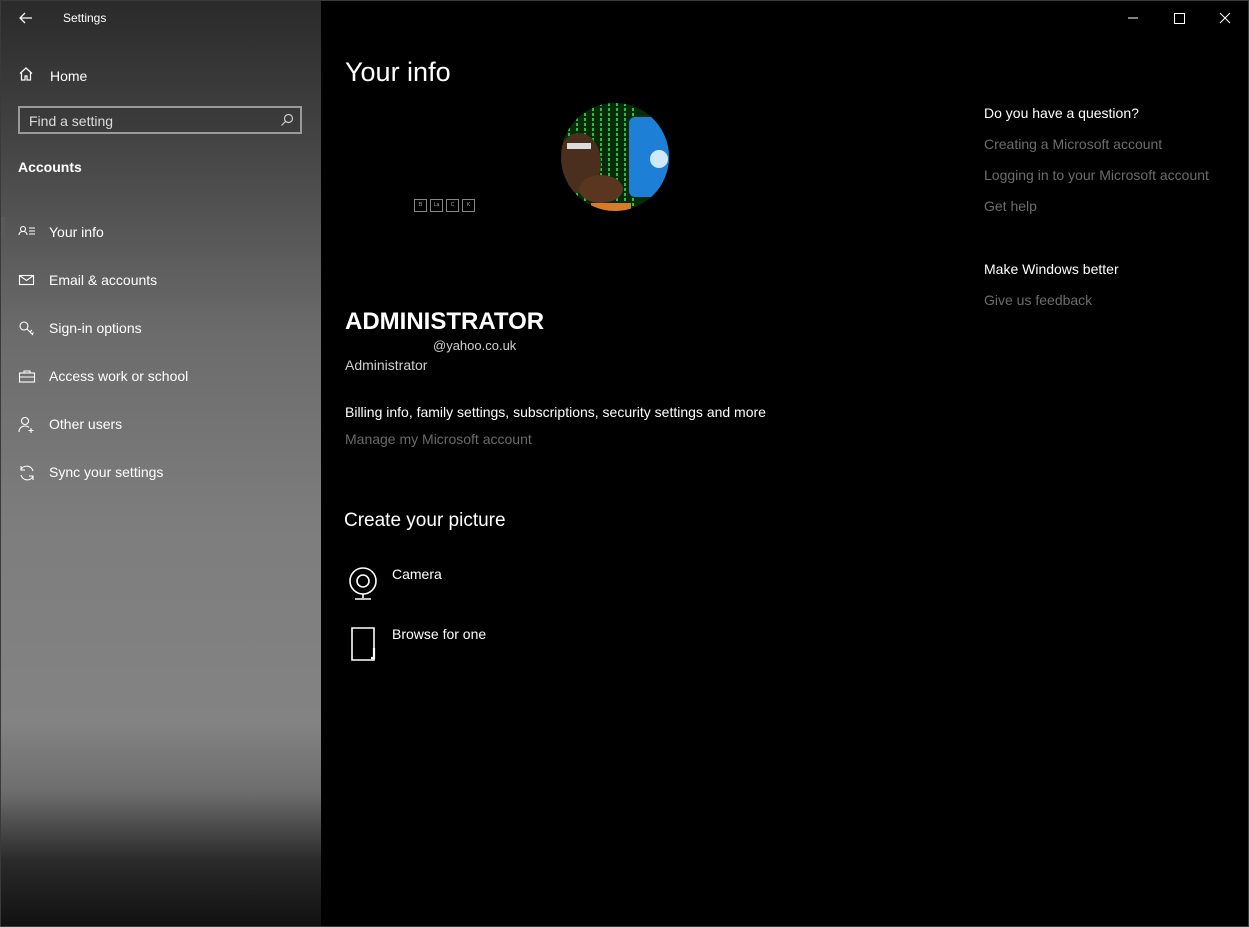  Describe the element at coordinates (27, 329) in the screenshot. I see `key-icon` at that location.